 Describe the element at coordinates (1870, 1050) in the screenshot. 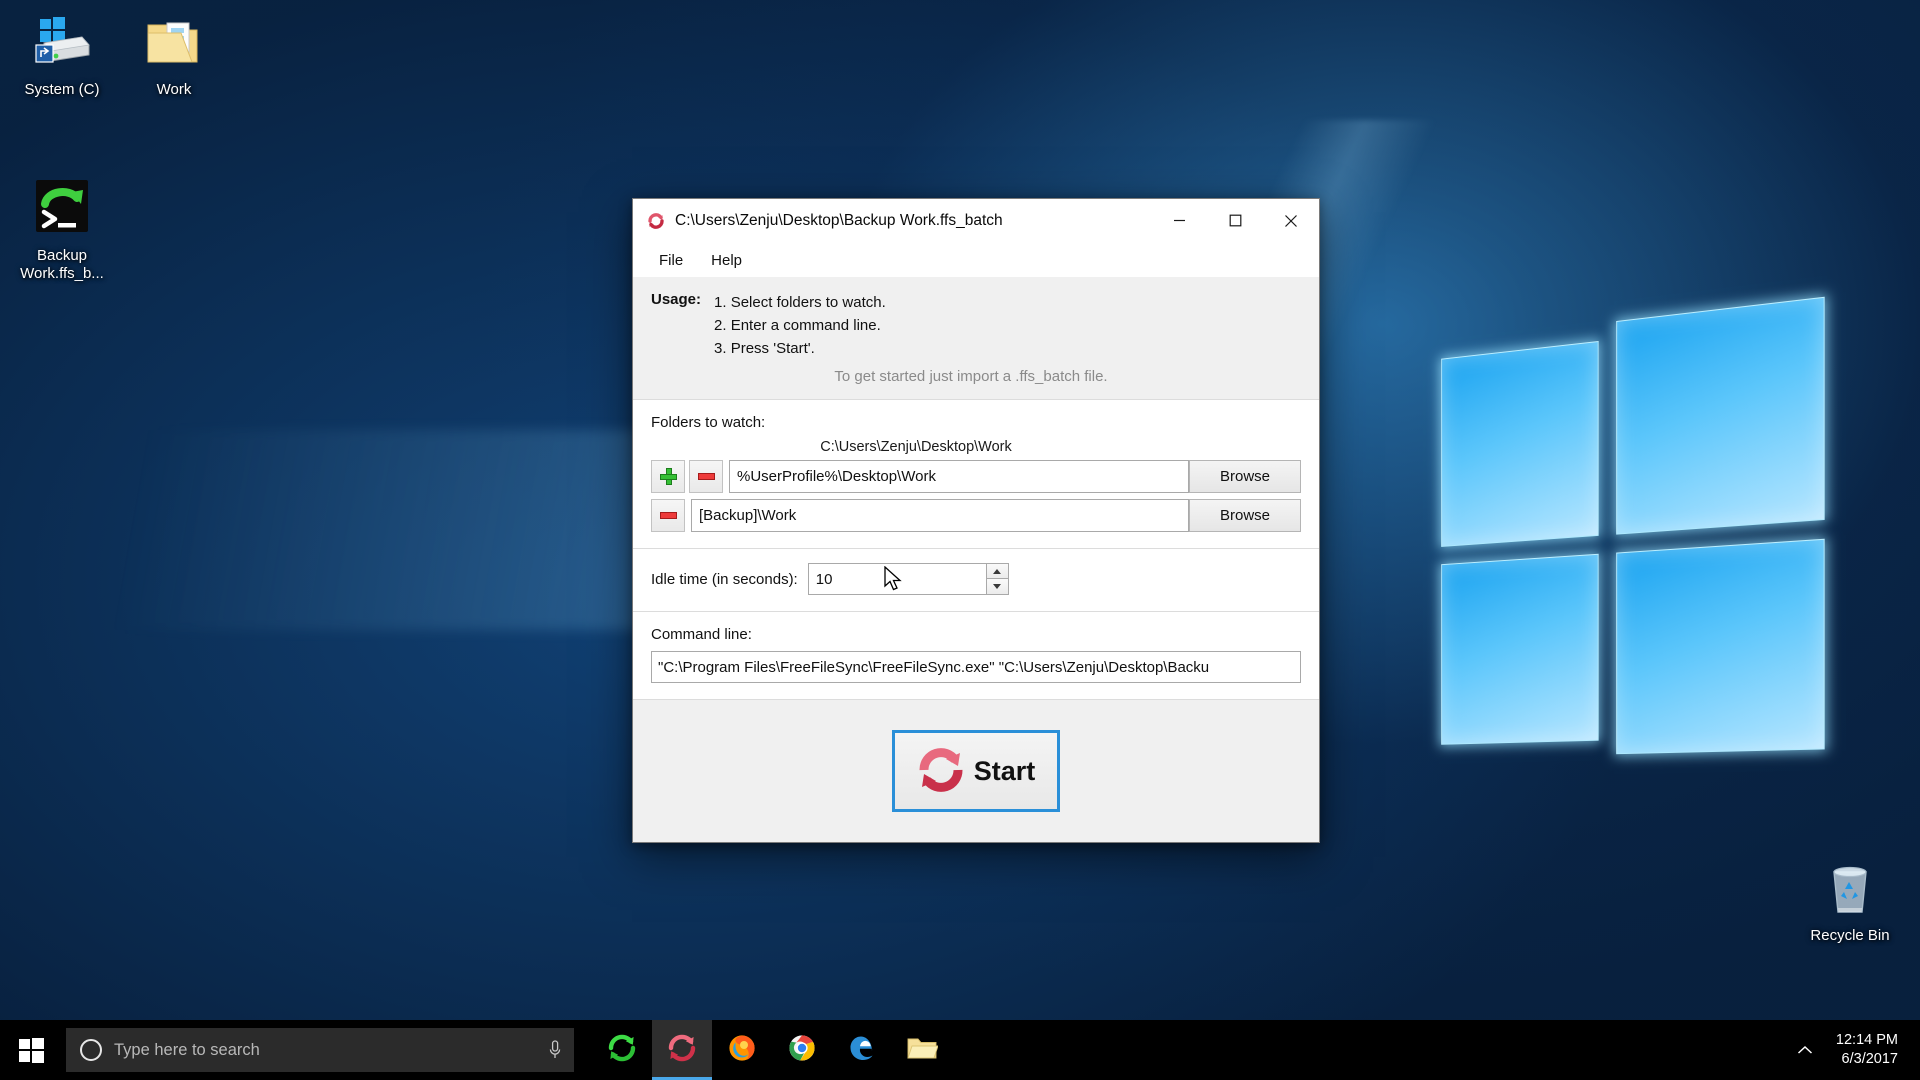

I see `clock: 12:14 PM 6/3/2017` at that location.